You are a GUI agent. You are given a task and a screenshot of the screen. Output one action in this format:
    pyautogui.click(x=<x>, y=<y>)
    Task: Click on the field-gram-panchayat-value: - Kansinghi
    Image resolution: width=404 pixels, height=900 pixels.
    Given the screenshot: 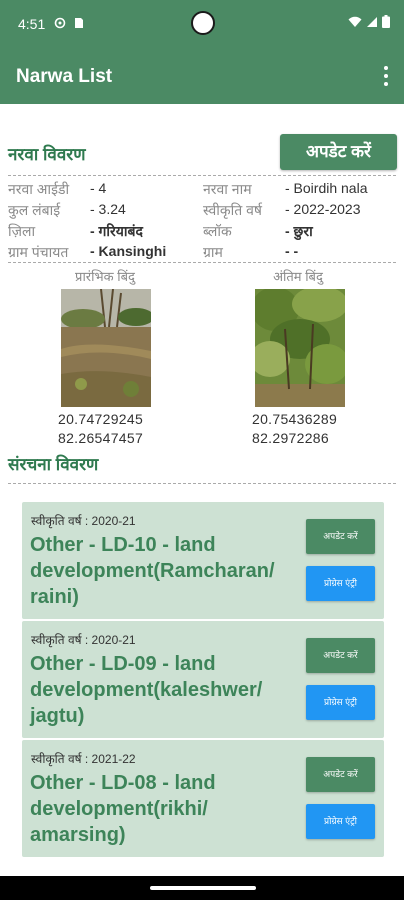 What is the action you would take?
    pyautogui.click(x=128, y=251)
    